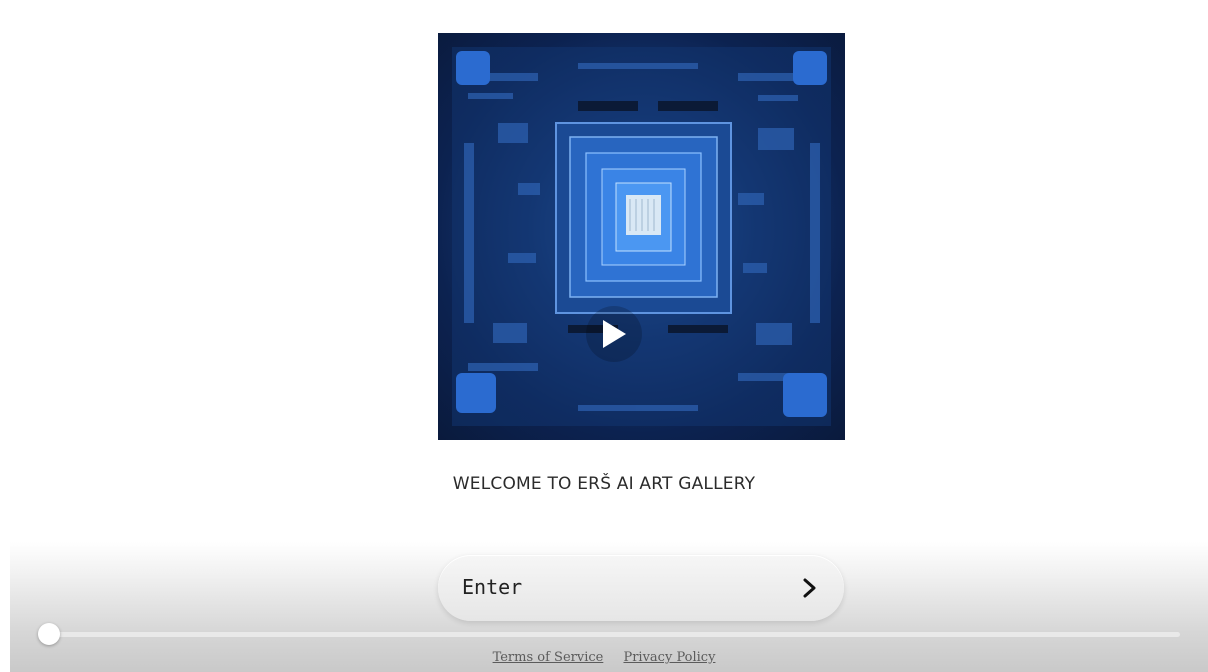  Describe the element at coordinates (614, 634) in the screenshot. I see `progress-track` at that location.